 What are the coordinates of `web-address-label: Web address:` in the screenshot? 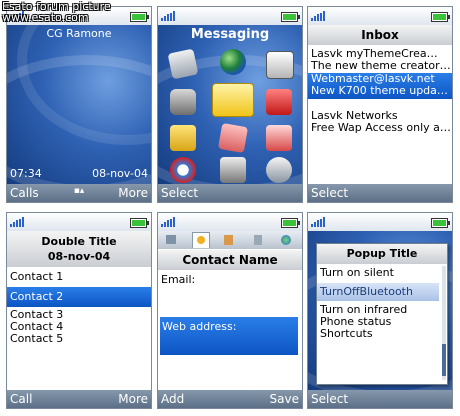 It's located at (199, 326).